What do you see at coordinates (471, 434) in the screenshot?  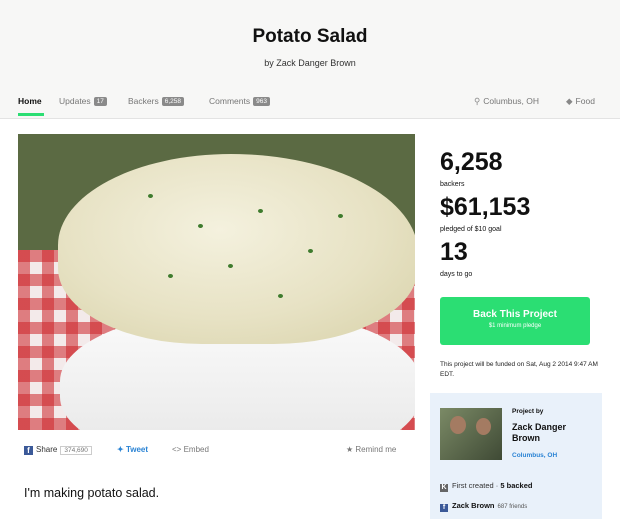 I see `creator-avatar` at bounding box center [471, 434].